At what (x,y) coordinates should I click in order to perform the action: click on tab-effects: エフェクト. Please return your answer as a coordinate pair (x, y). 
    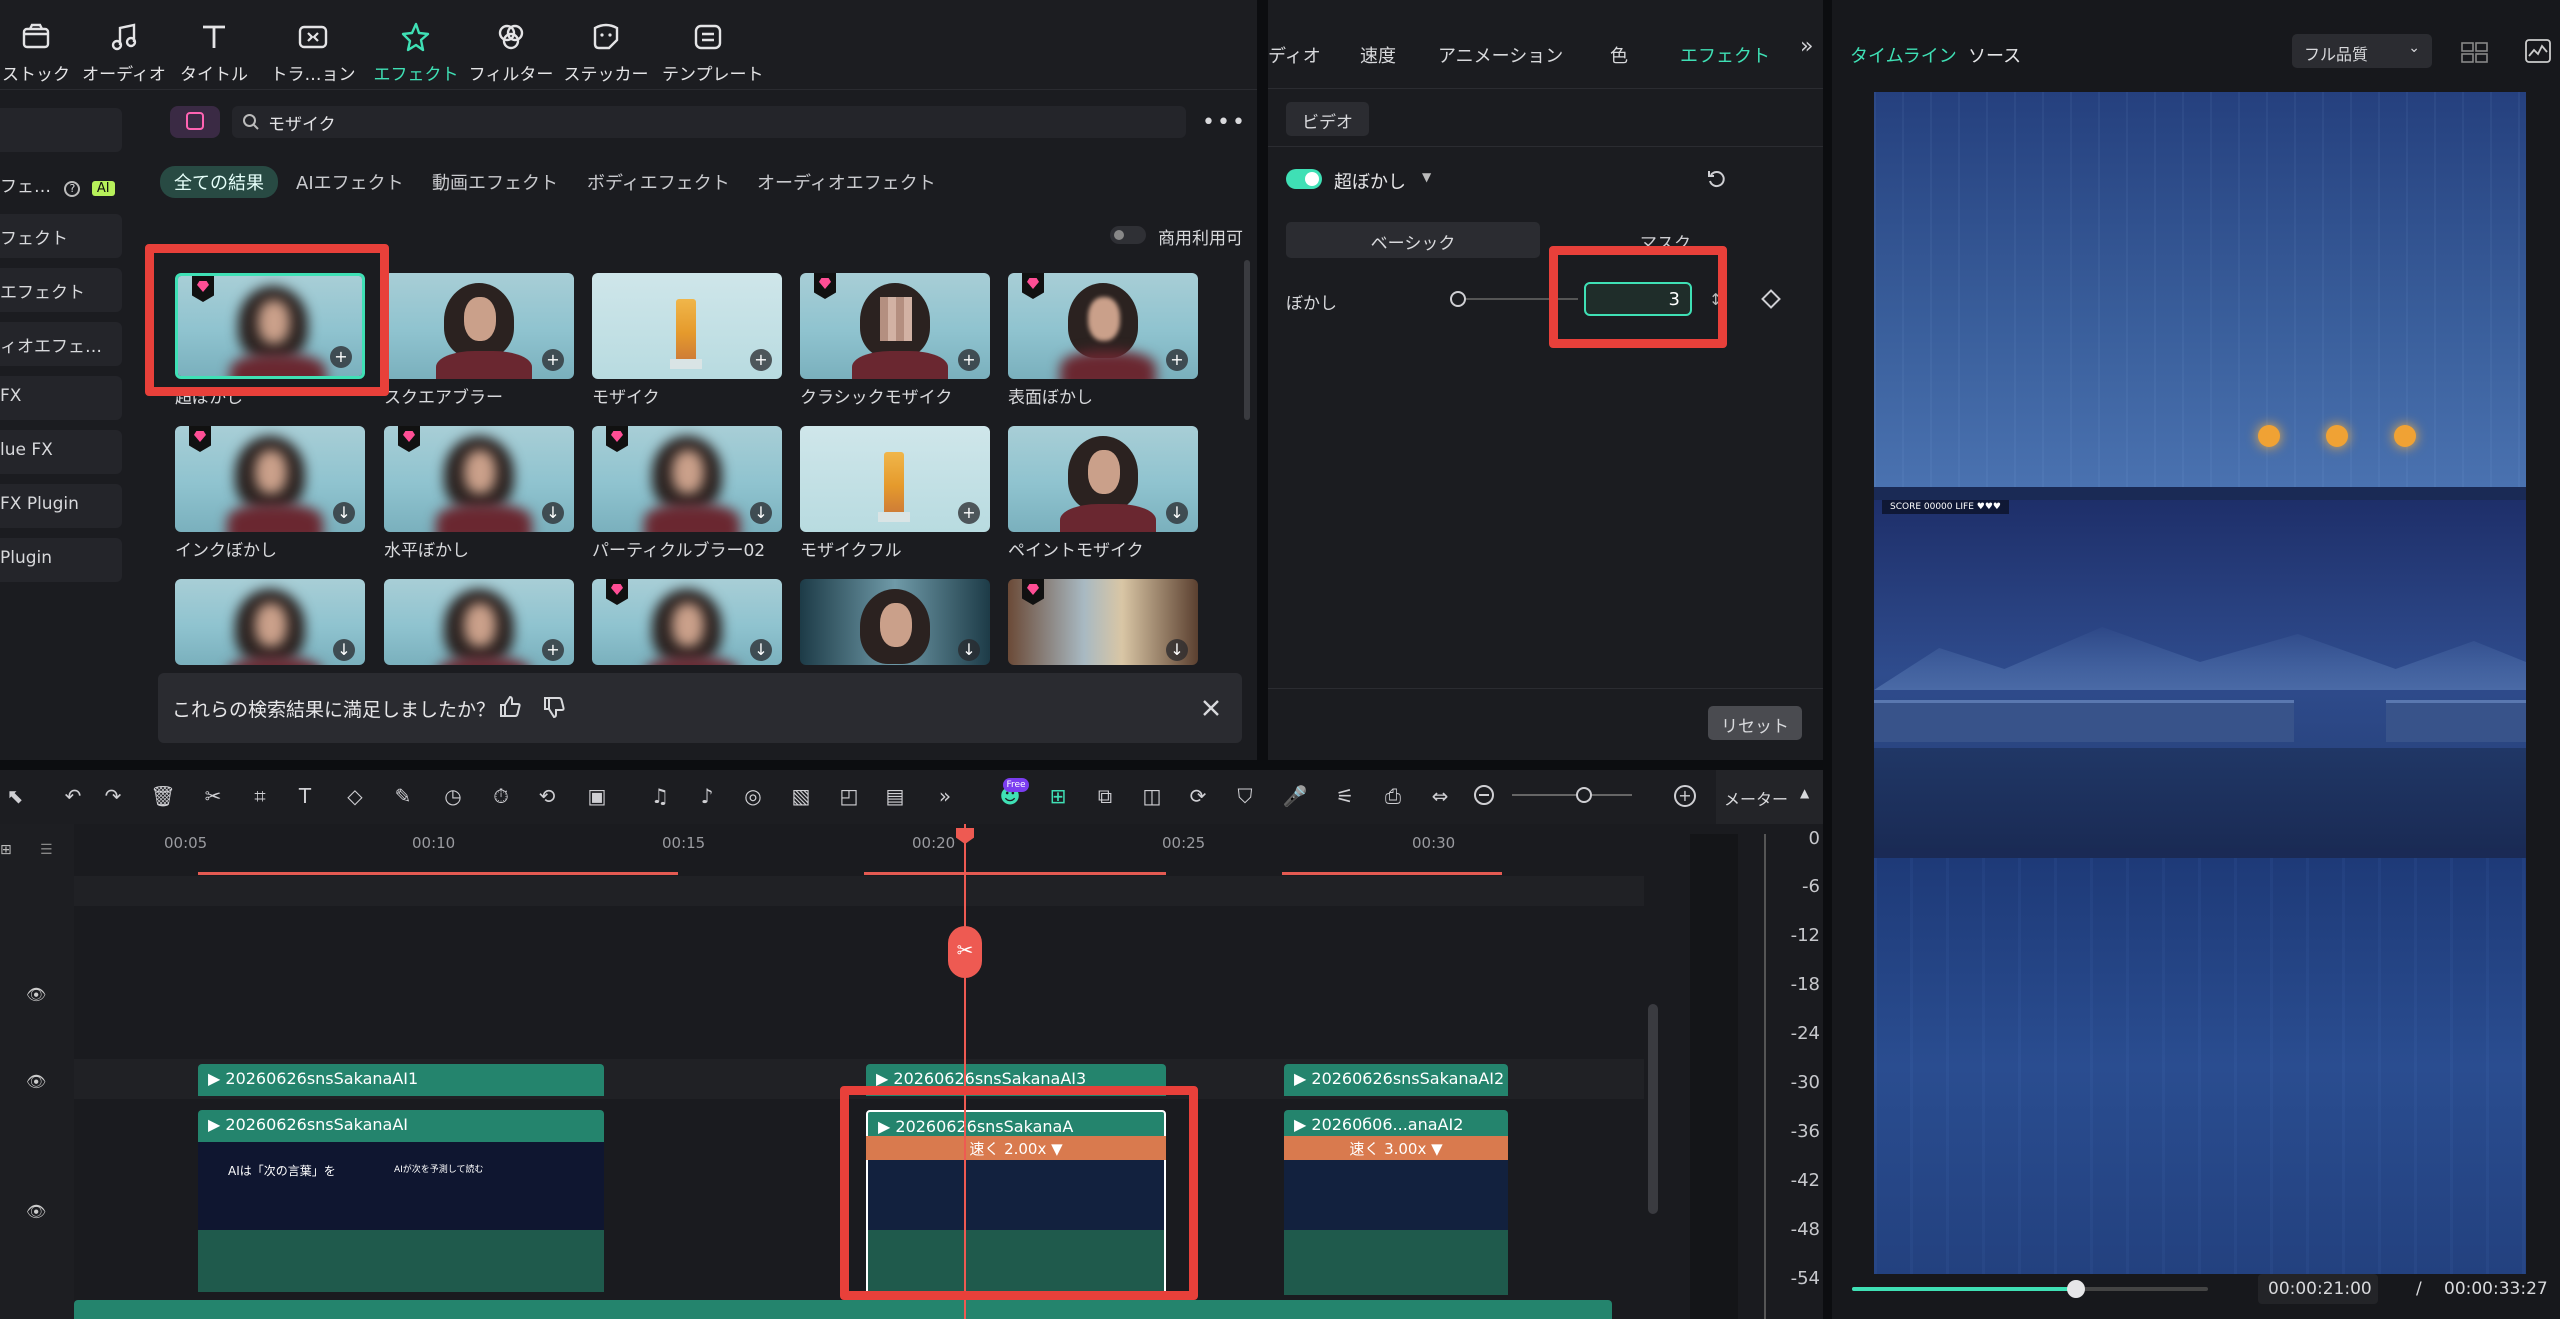
    Looking at the image, I should click on (1725, 55).